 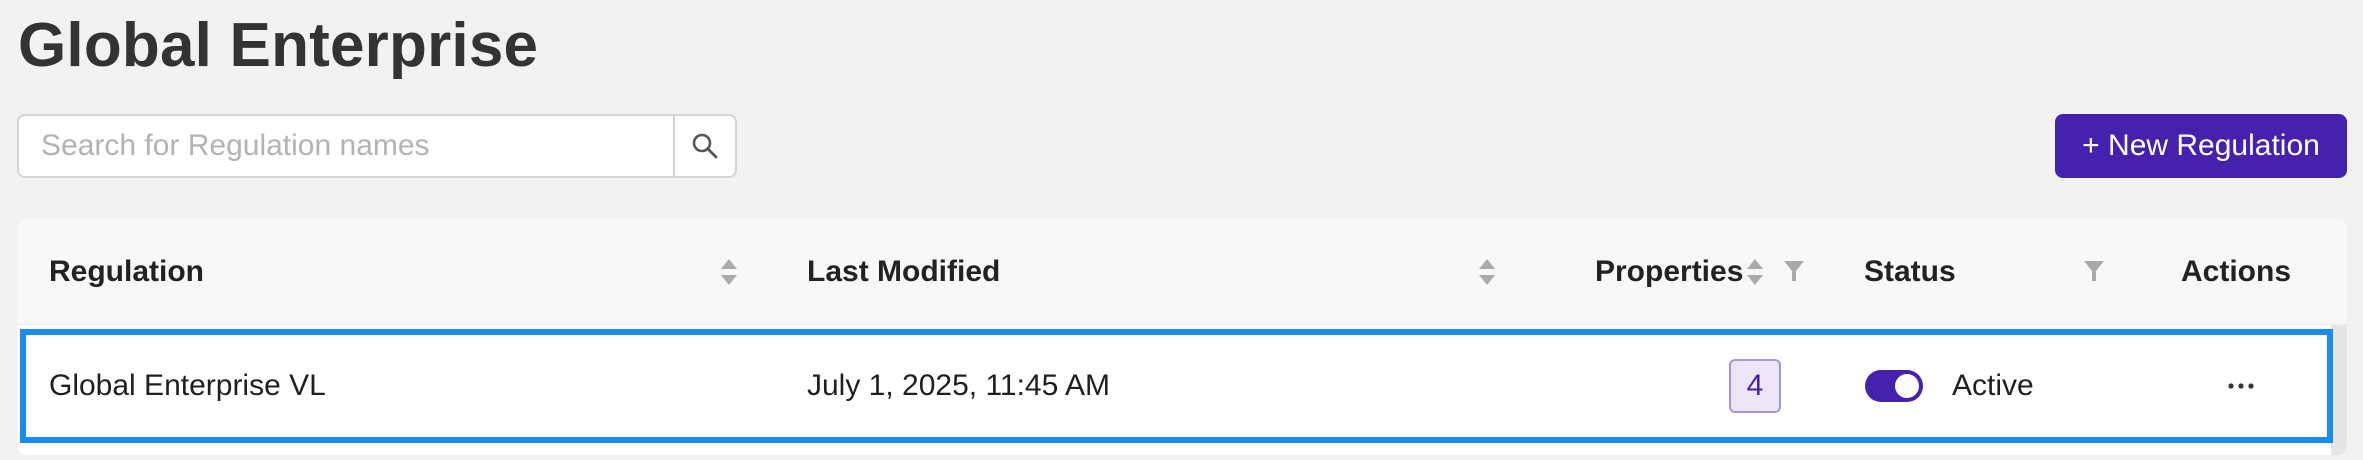 What do you see at coordinates (346, 146) in the screenshot?
I see `search-input` at bounding box center [346, 146].